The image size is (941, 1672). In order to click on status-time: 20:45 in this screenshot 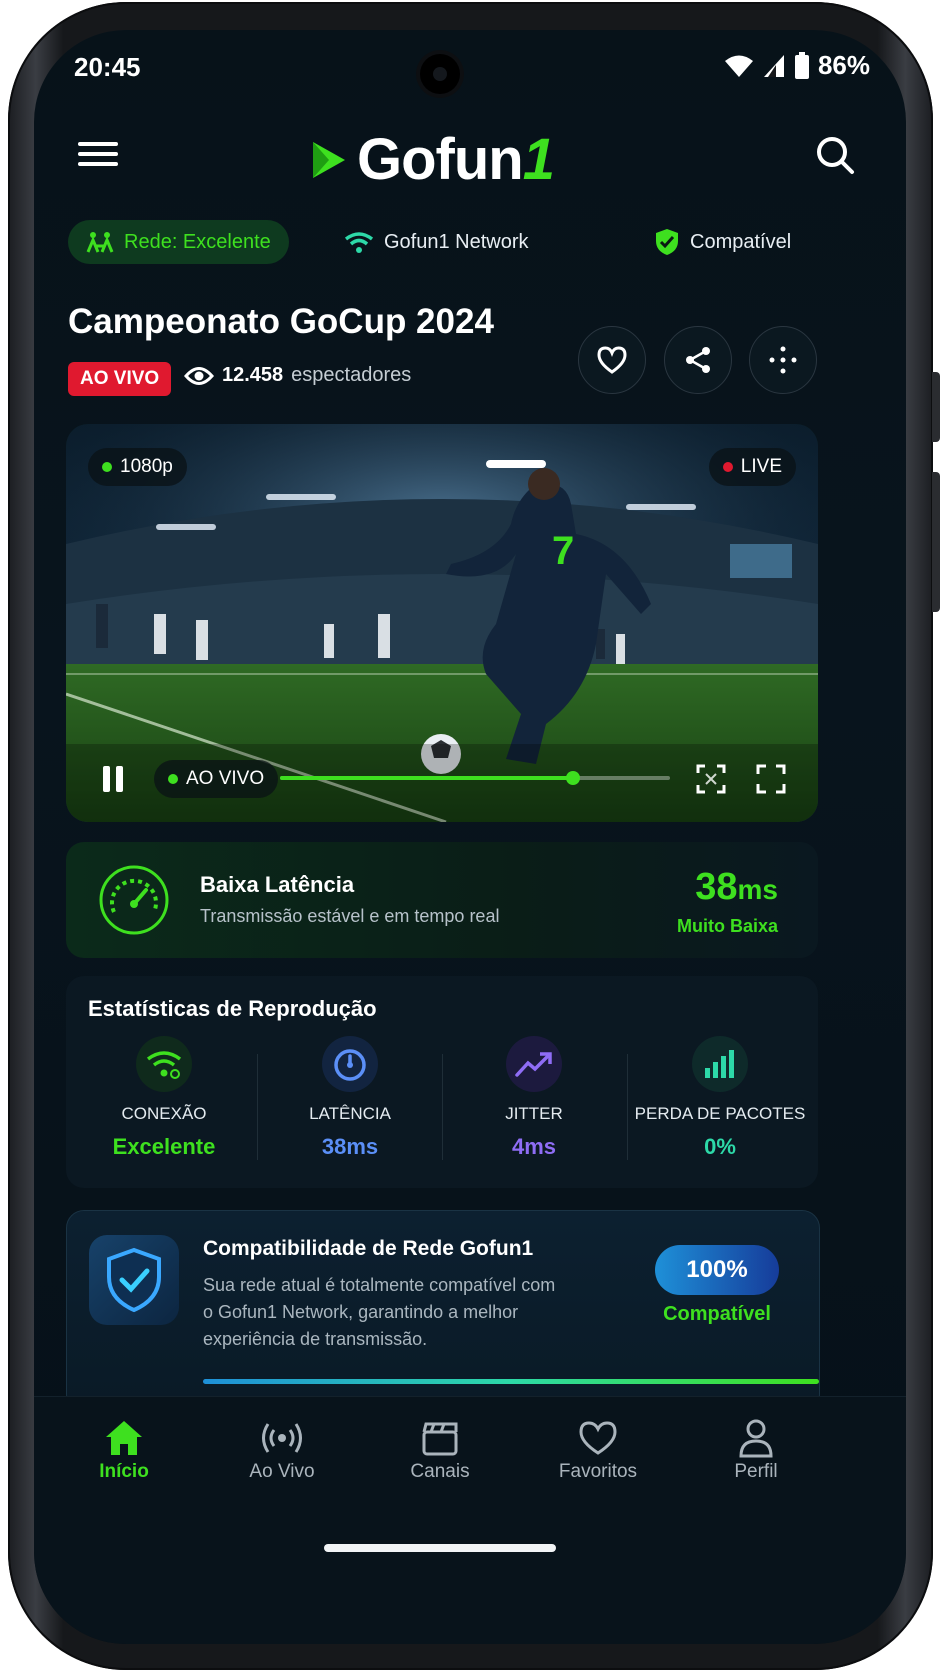, I will do `click(107, 67)`.